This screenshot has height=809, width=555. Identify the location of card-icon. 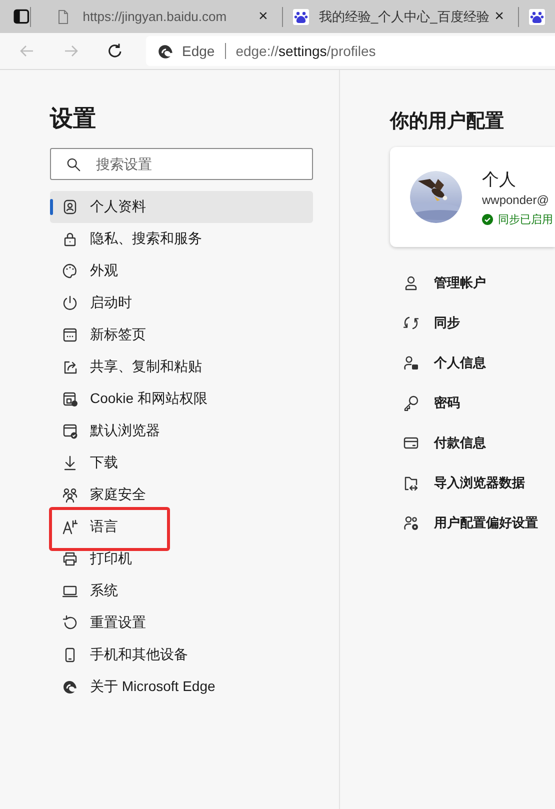
(411, 443).